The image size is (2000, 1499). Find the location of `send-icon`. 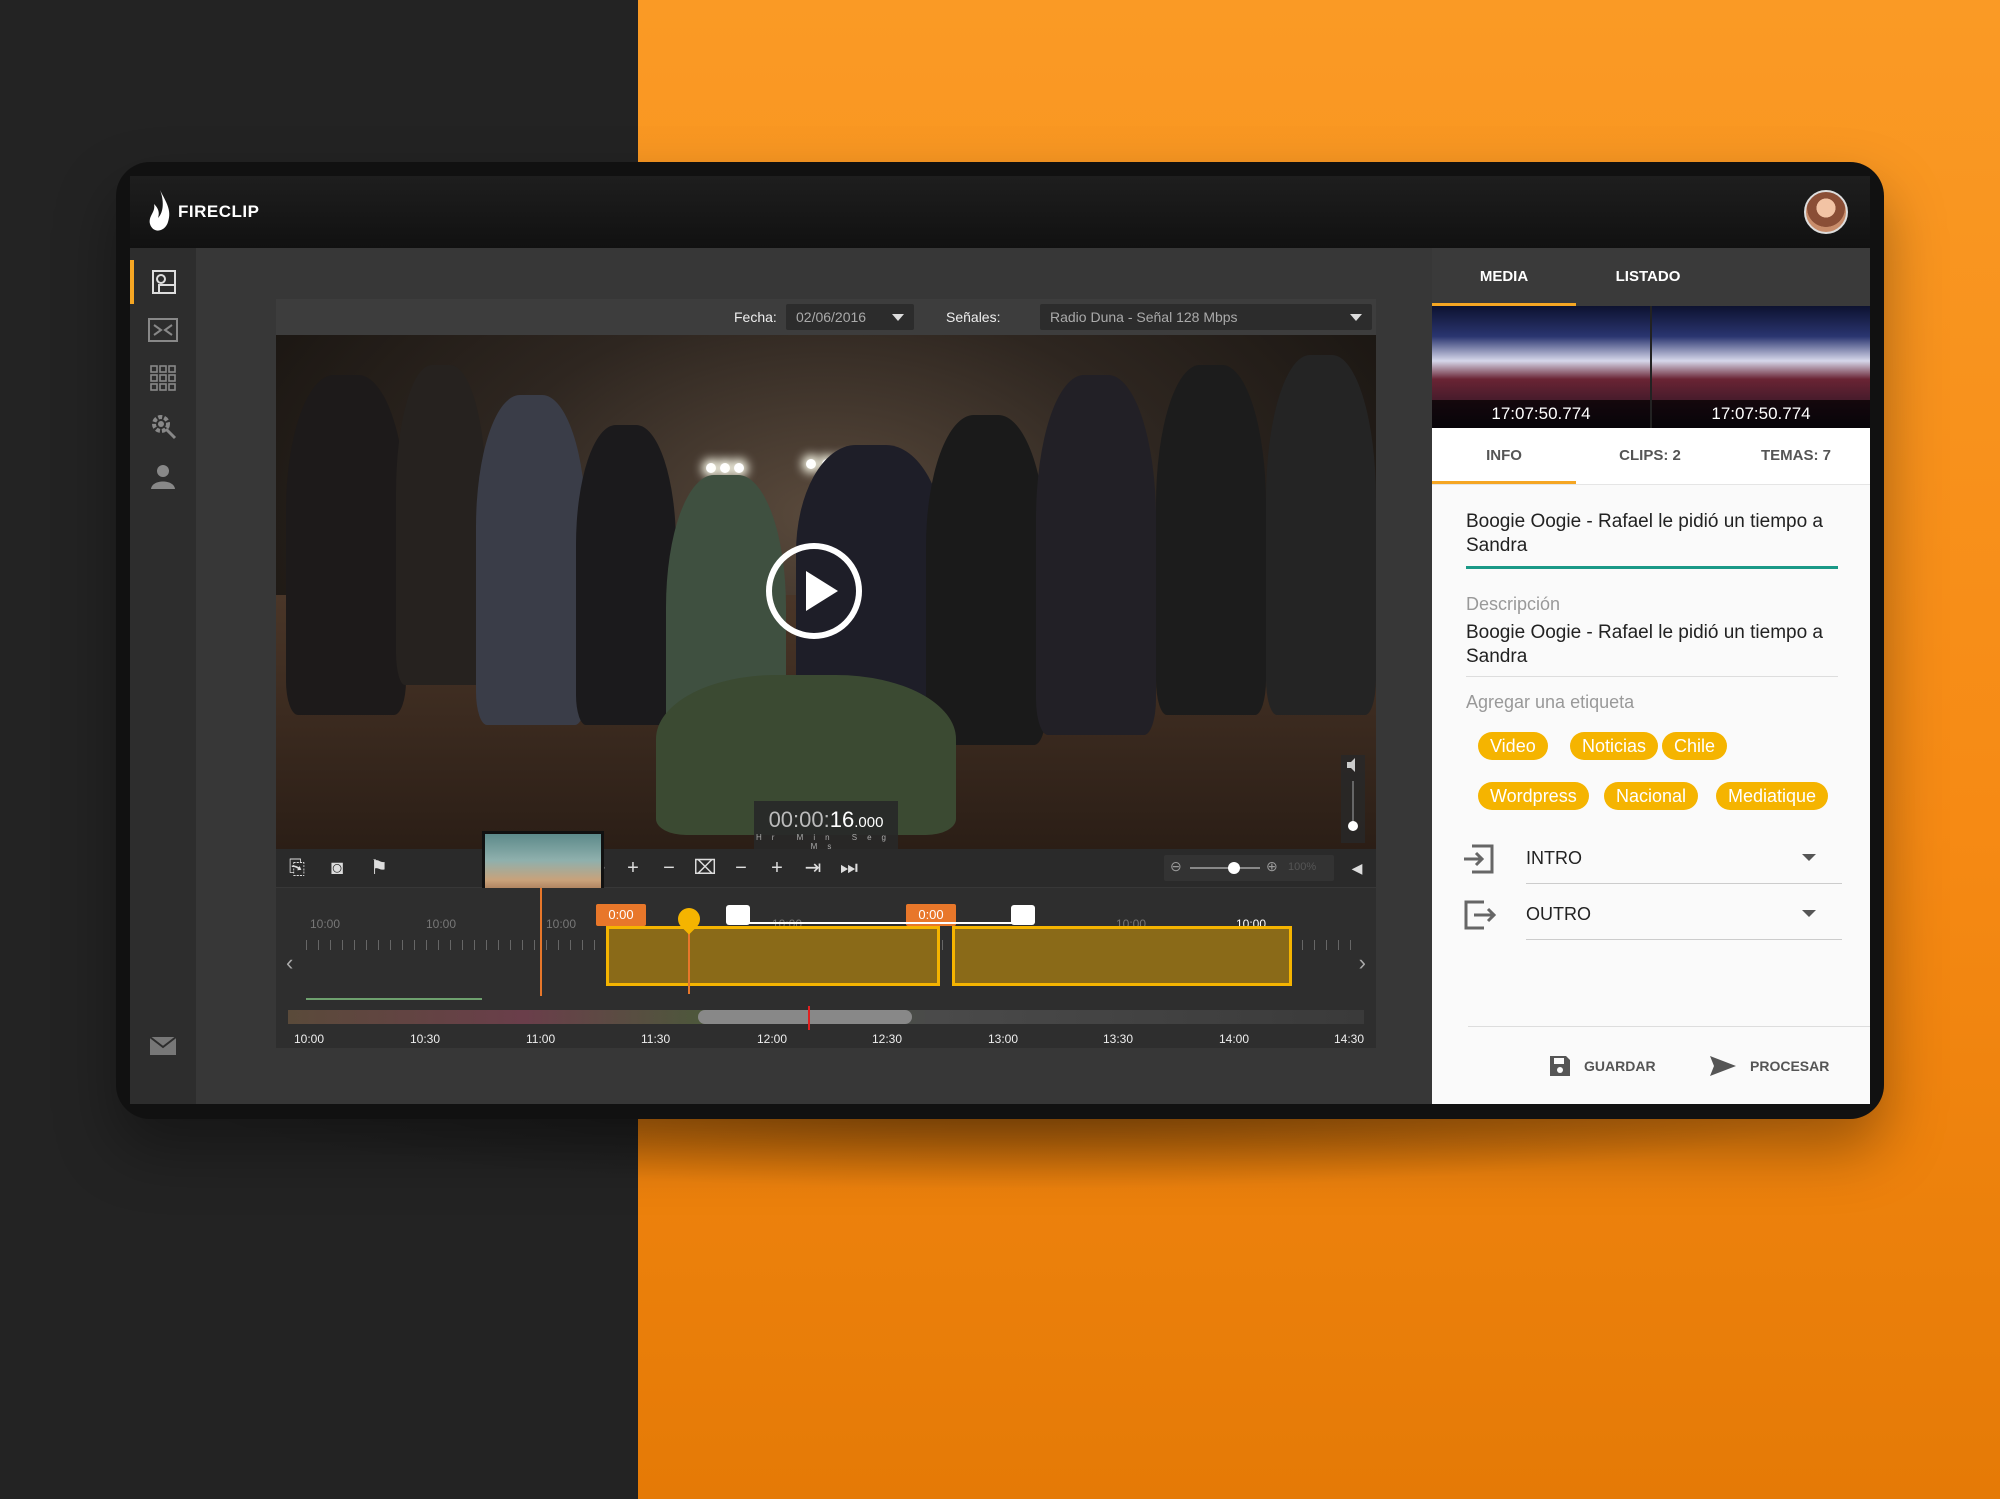

send-icon is located at coordinates (1723, 1066).